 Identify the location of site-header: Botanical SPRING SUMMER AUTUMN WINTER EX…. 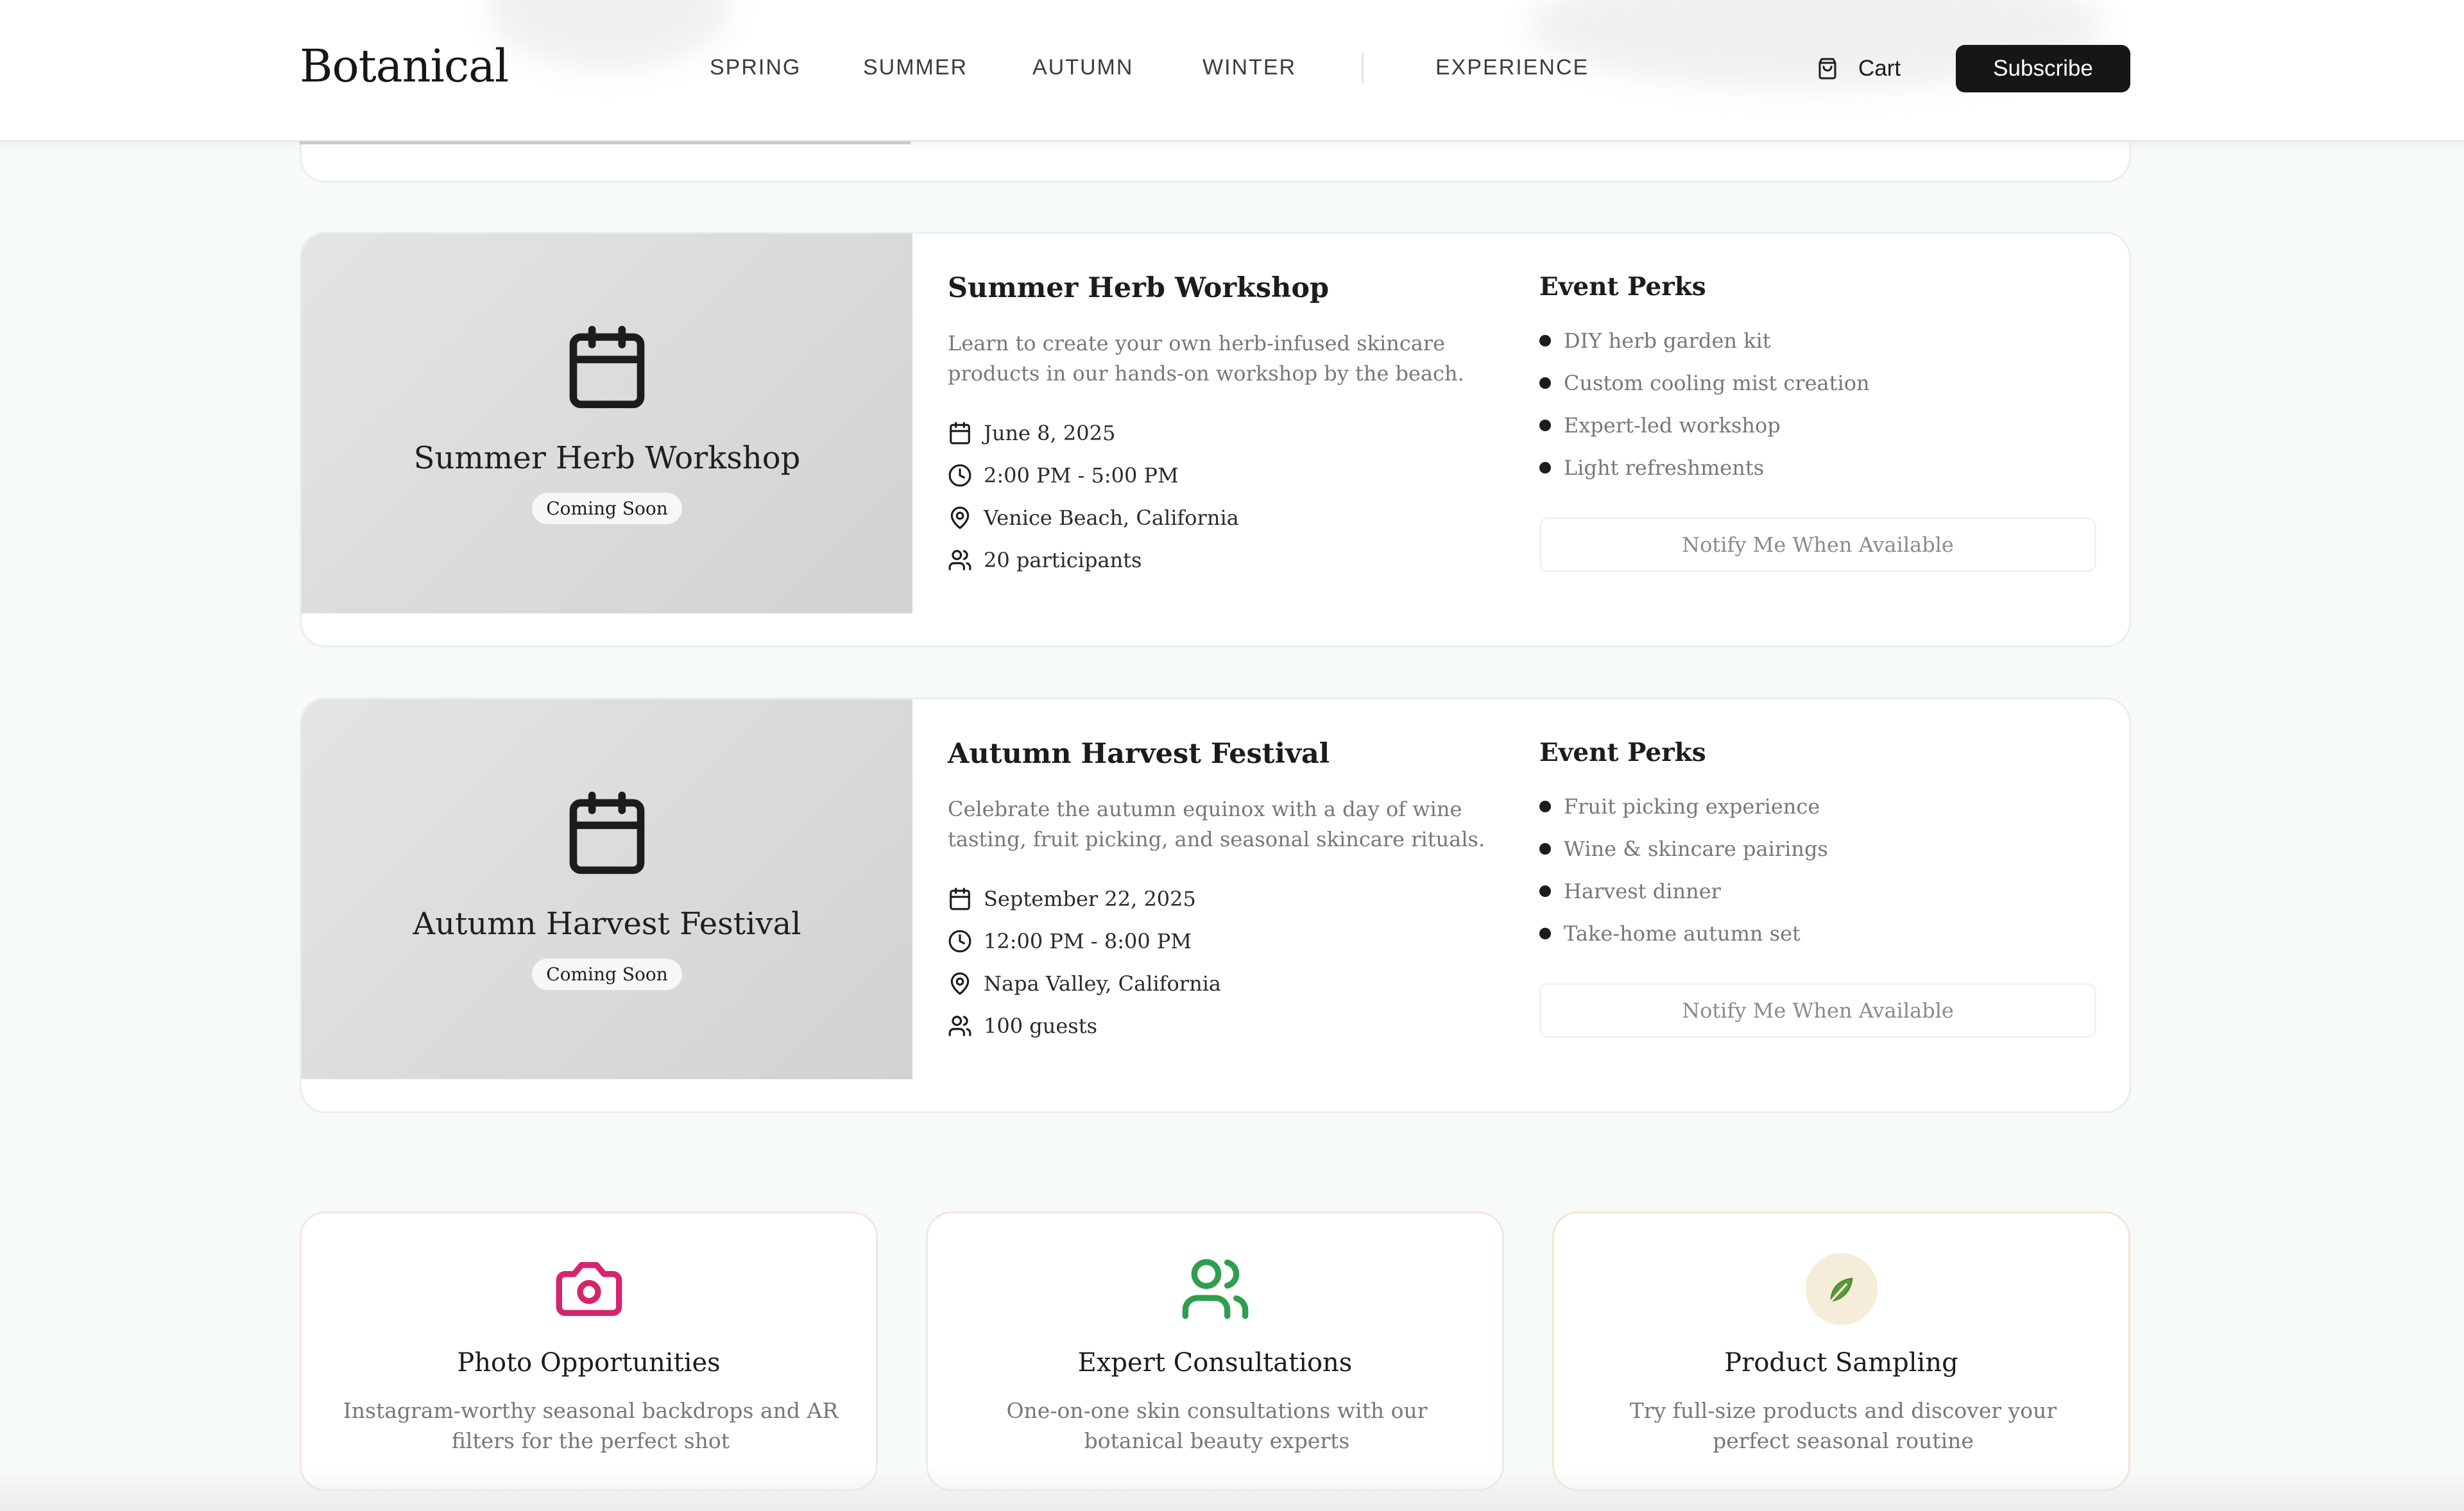
(1232, 71).